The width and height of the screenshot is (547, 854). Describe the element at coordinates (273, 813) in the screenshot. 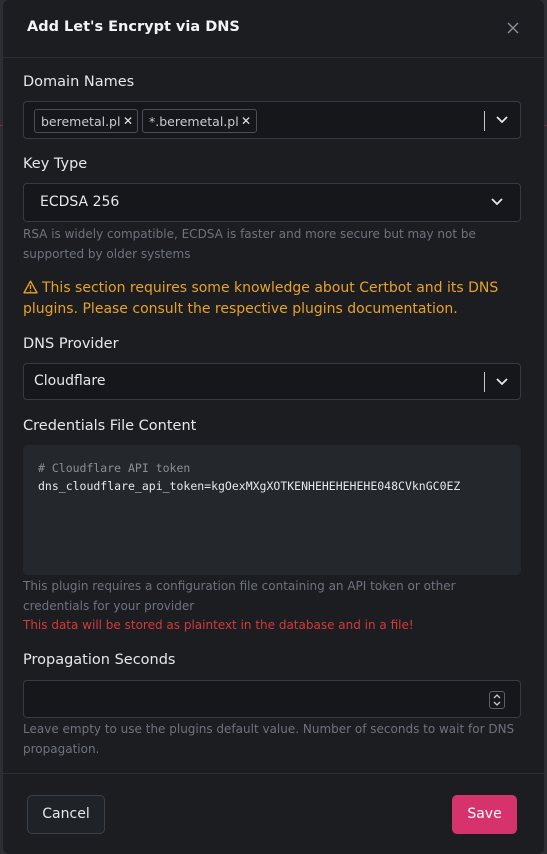

I see `modal-footer: Cancel Save` at that location.